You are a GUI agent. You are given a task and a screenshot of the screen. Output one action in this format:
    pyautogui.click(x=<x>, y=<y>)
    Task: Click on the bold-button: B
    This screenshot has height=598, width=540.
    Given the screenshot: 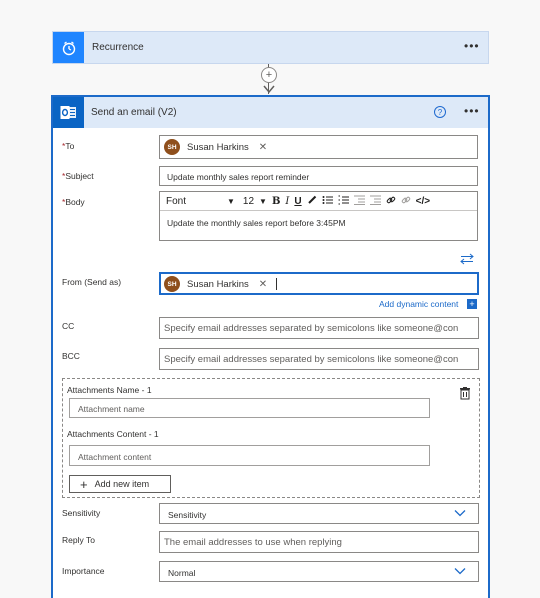 What is the action you would take?
    pyautogui.click(x=276, y=201)
    